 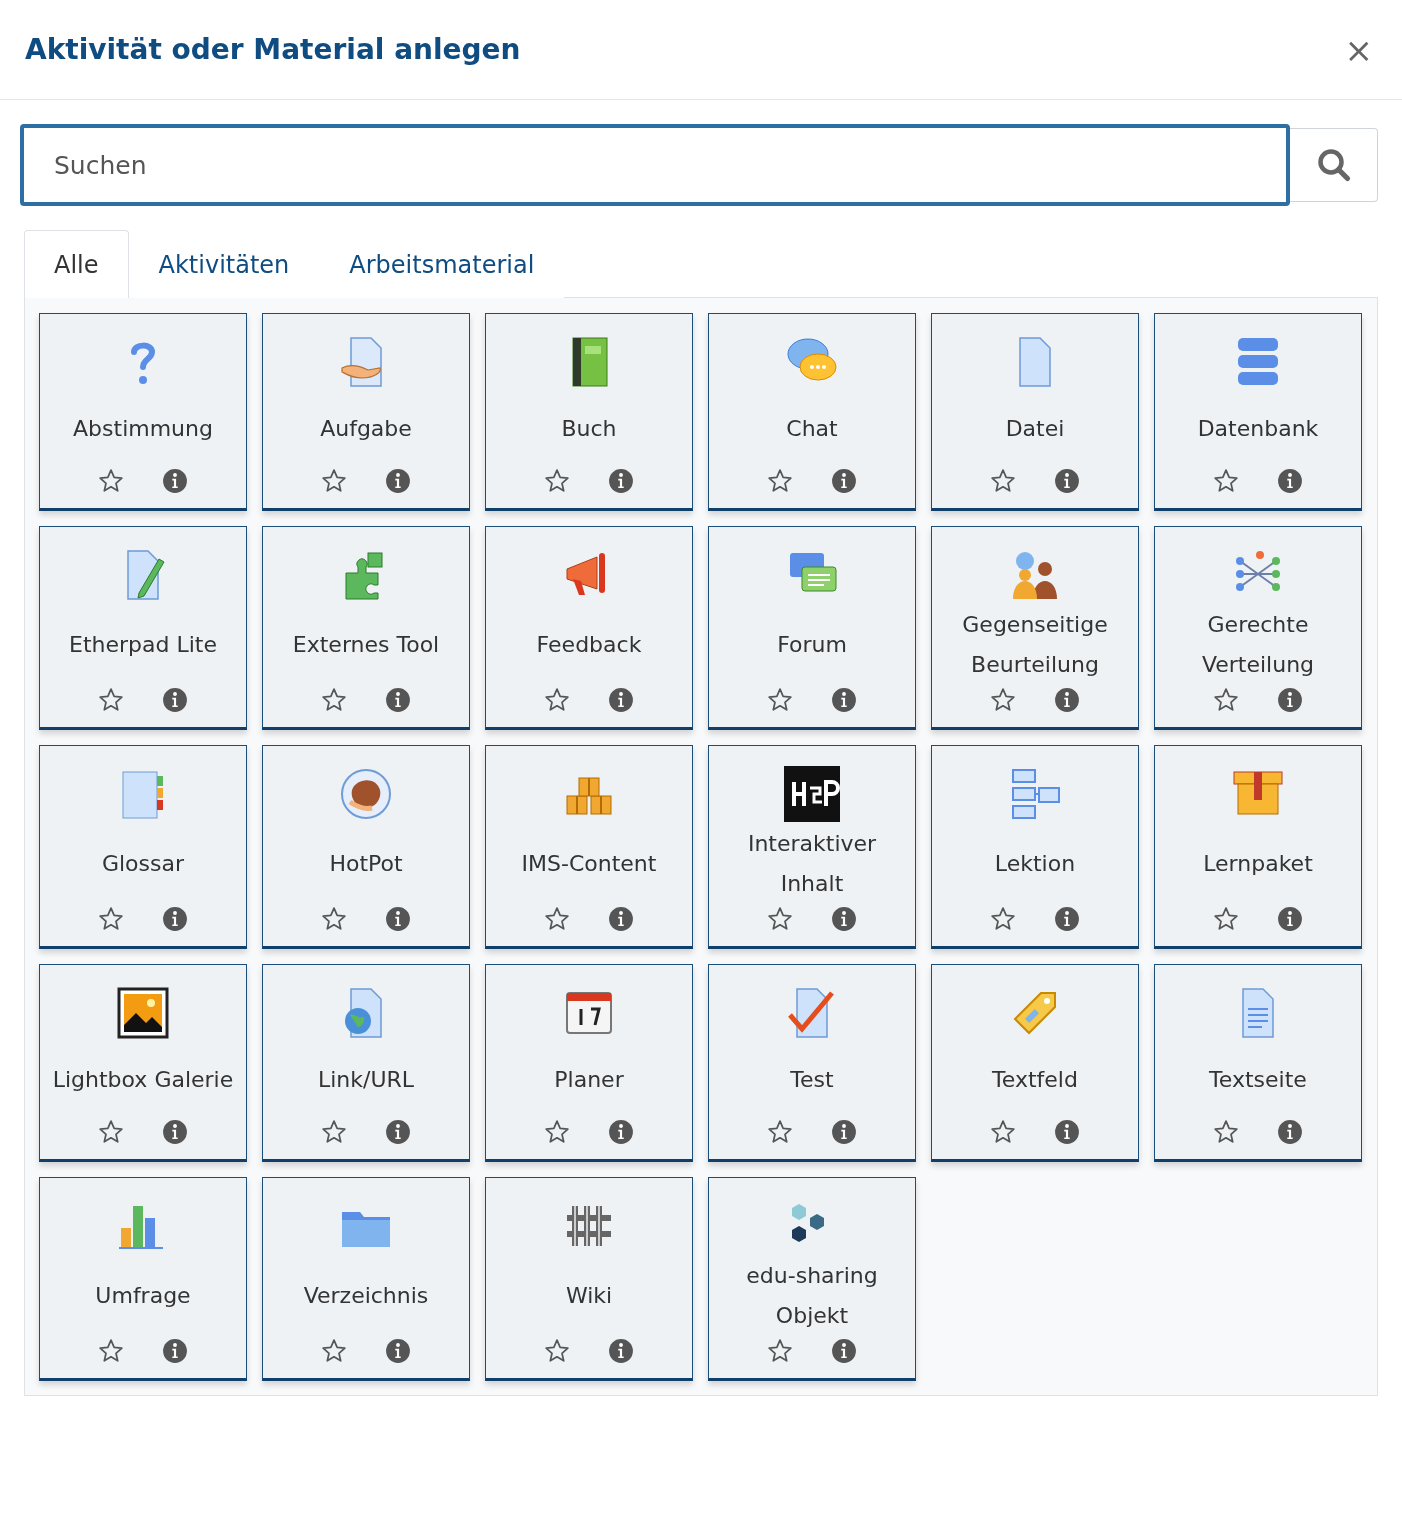 What do you see at coordinates (589, 645) in the screenshot?
I see `module-label: Feedback` at bounding box center [589, 645].